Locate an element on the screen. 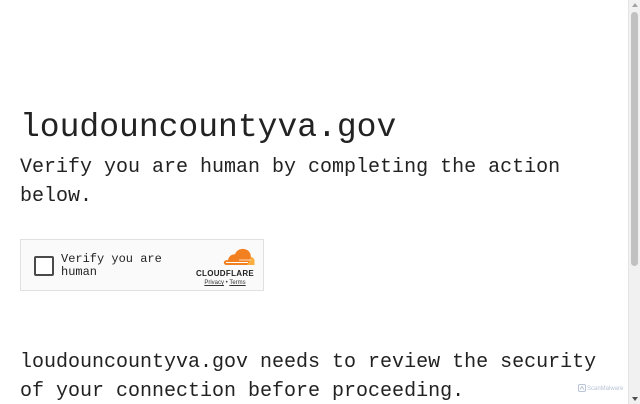 This screenshot has width=640, height=404. cloudflare-wordmark: CLOUDFLARE is located at coordinates (225, 273).